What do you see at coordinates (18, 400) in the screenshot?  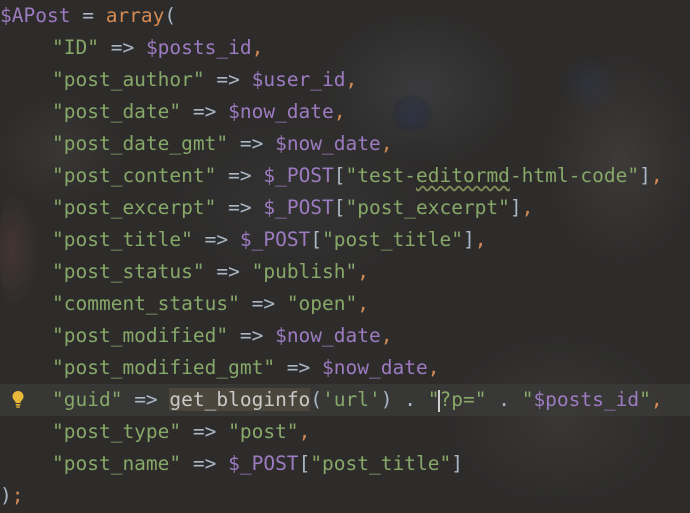 I see `lightbulb-icon` at bounding box center [18, 400].